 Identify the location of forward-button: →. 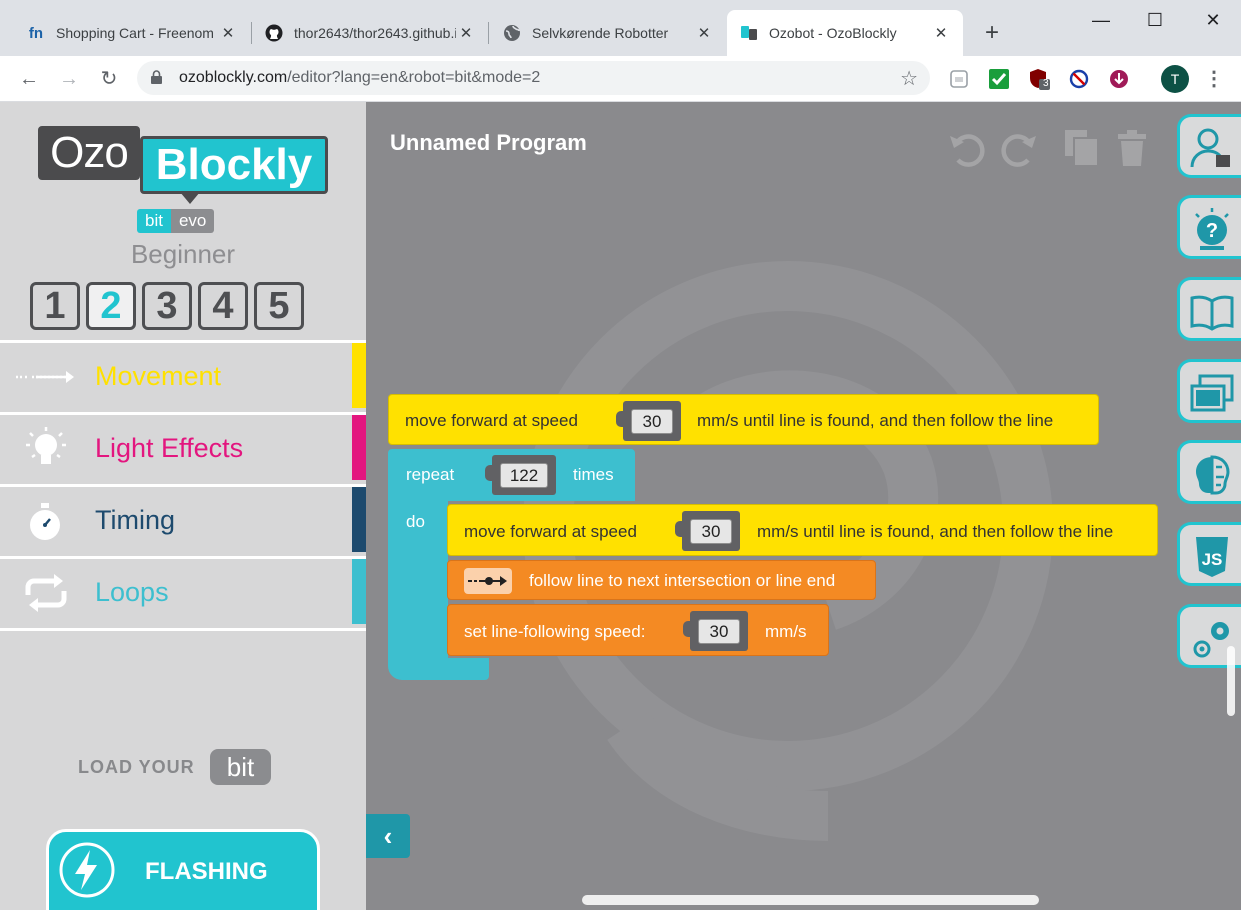
(69, 79).